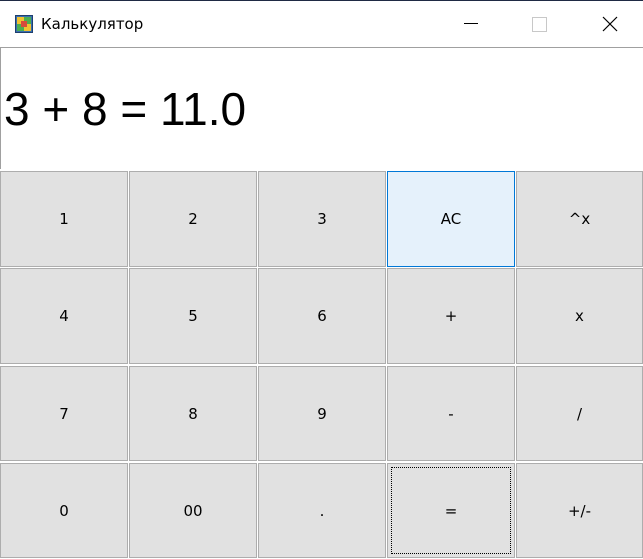  I want to click on key-label: ., so click(322, 510).